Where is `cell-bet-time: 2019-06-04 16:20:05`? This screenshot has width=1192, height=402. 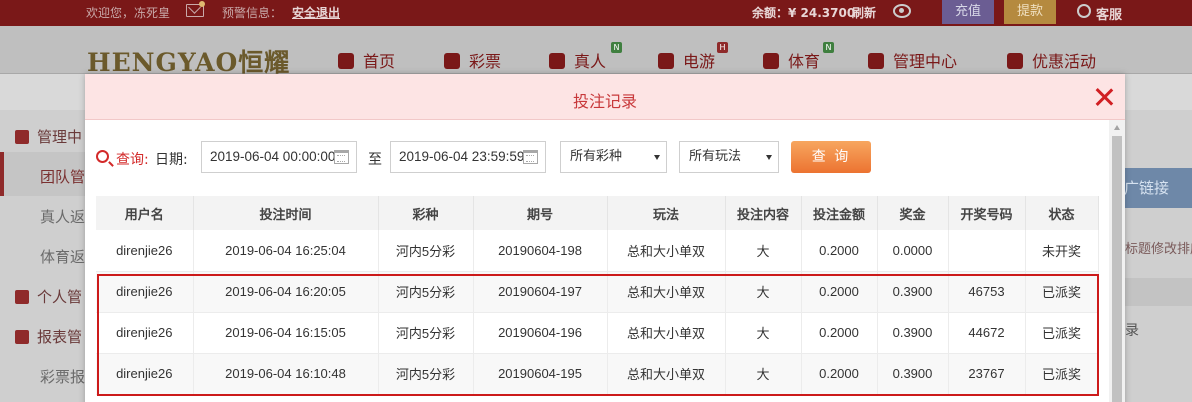
cell-bet-time: 2019-06-04 16:20:05 is located at coordinates (286, 292).